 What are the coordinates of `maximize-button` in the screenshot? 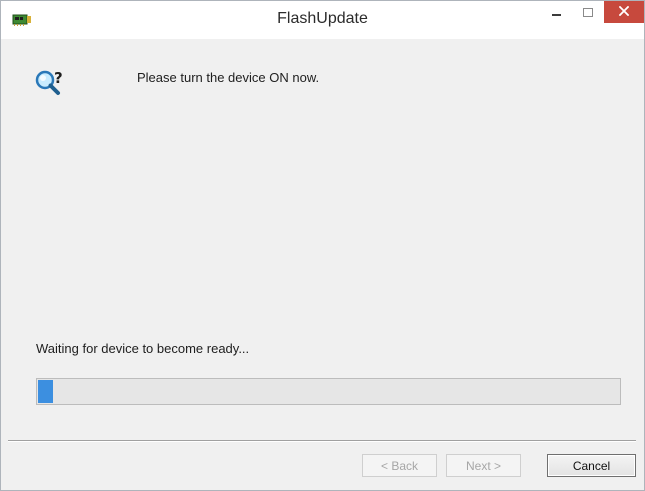 It's located at (588, 12).